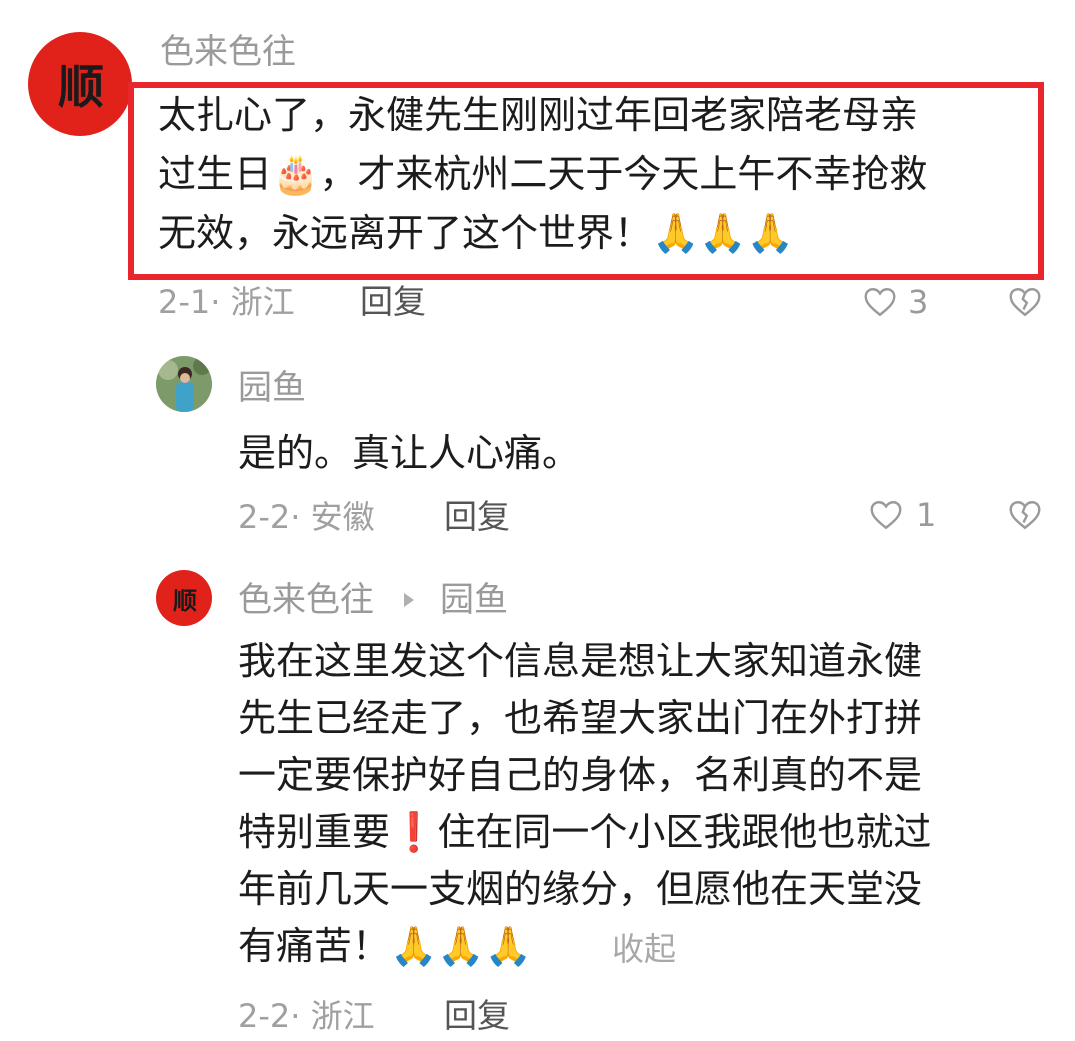 The width and height of the screenshot is (1075, 1041). I want to click on comment-line: 是的。真让人心痛。, so click(409, 453).